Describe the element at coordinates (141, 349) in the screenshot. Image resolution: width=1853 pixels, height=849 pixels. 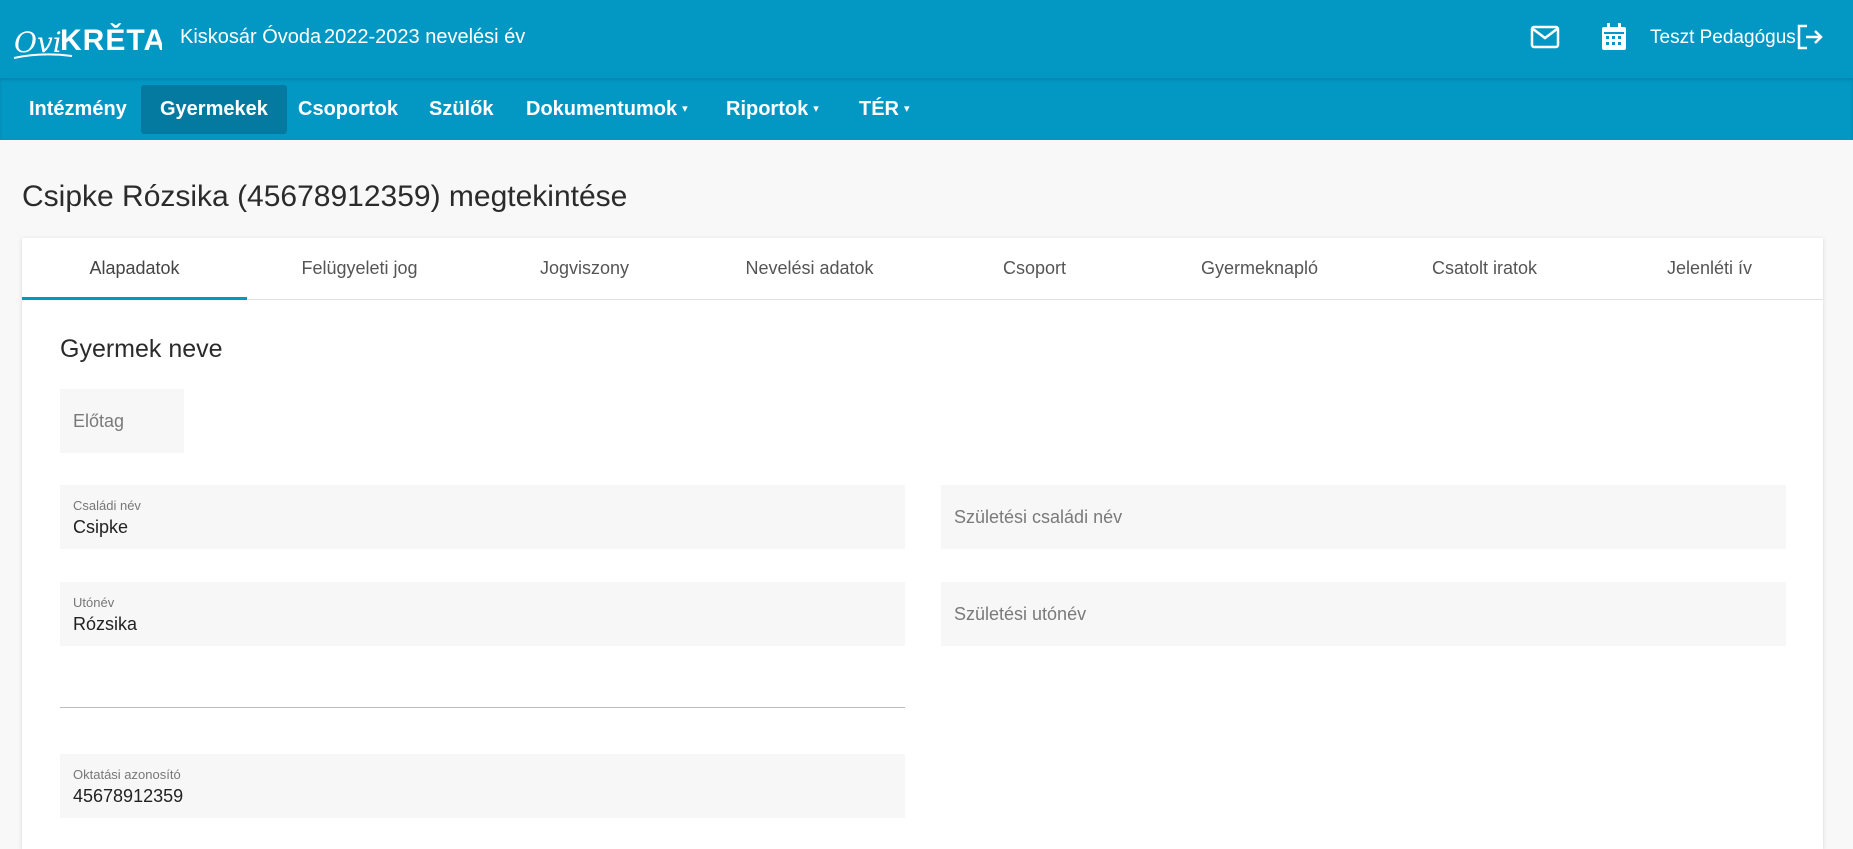
I see `section-title: Gyermek neve` at that location.